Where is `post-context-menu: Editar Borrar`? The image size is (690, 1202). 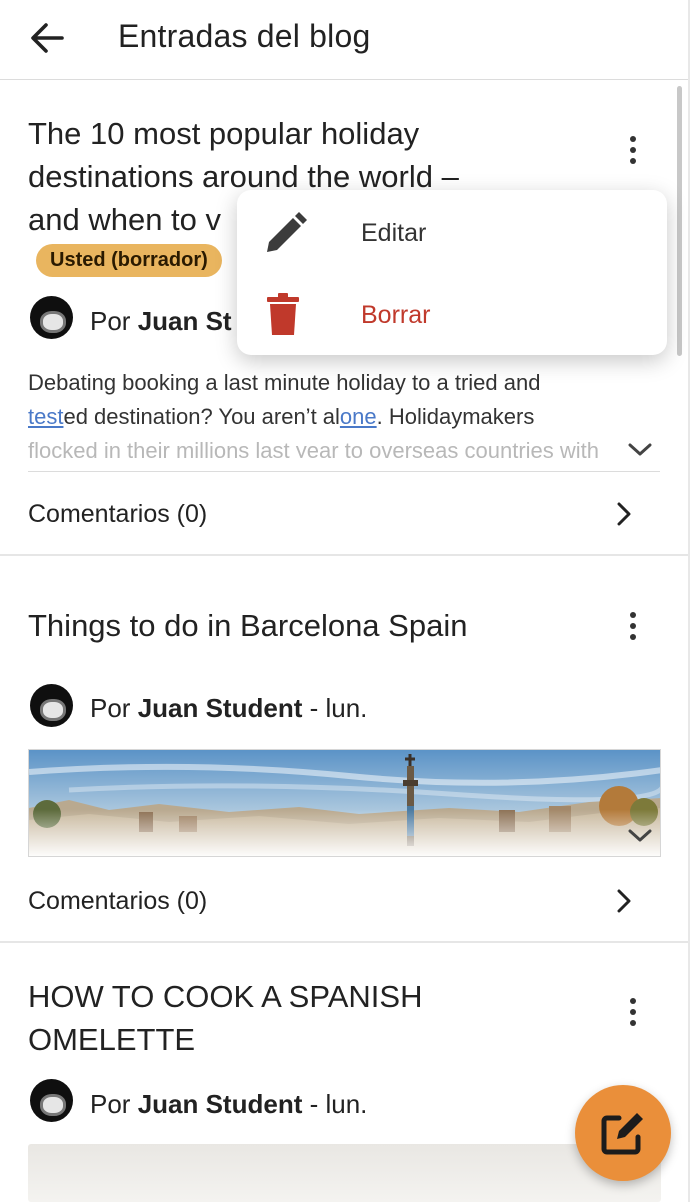
post-context-menu: Editar Borrar is located at coordinates (452, 272).